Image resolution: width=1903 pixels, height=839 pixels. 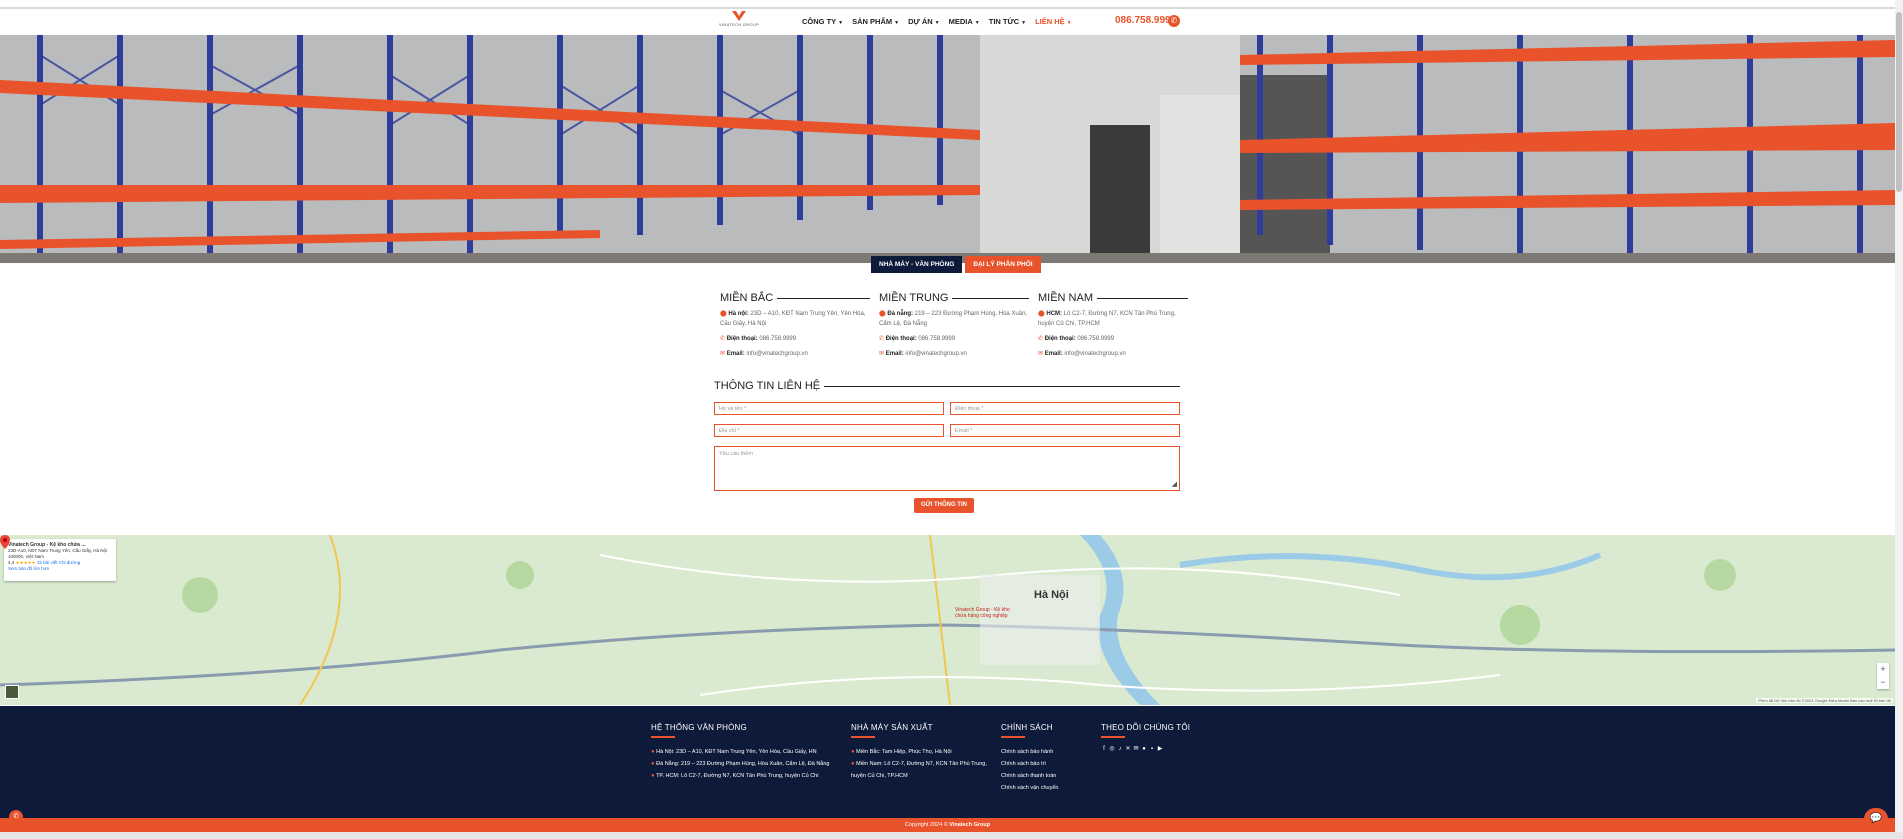 I want to click on nav-item-projects: DỰ ÁN ▼, so click(x=924, y=21).